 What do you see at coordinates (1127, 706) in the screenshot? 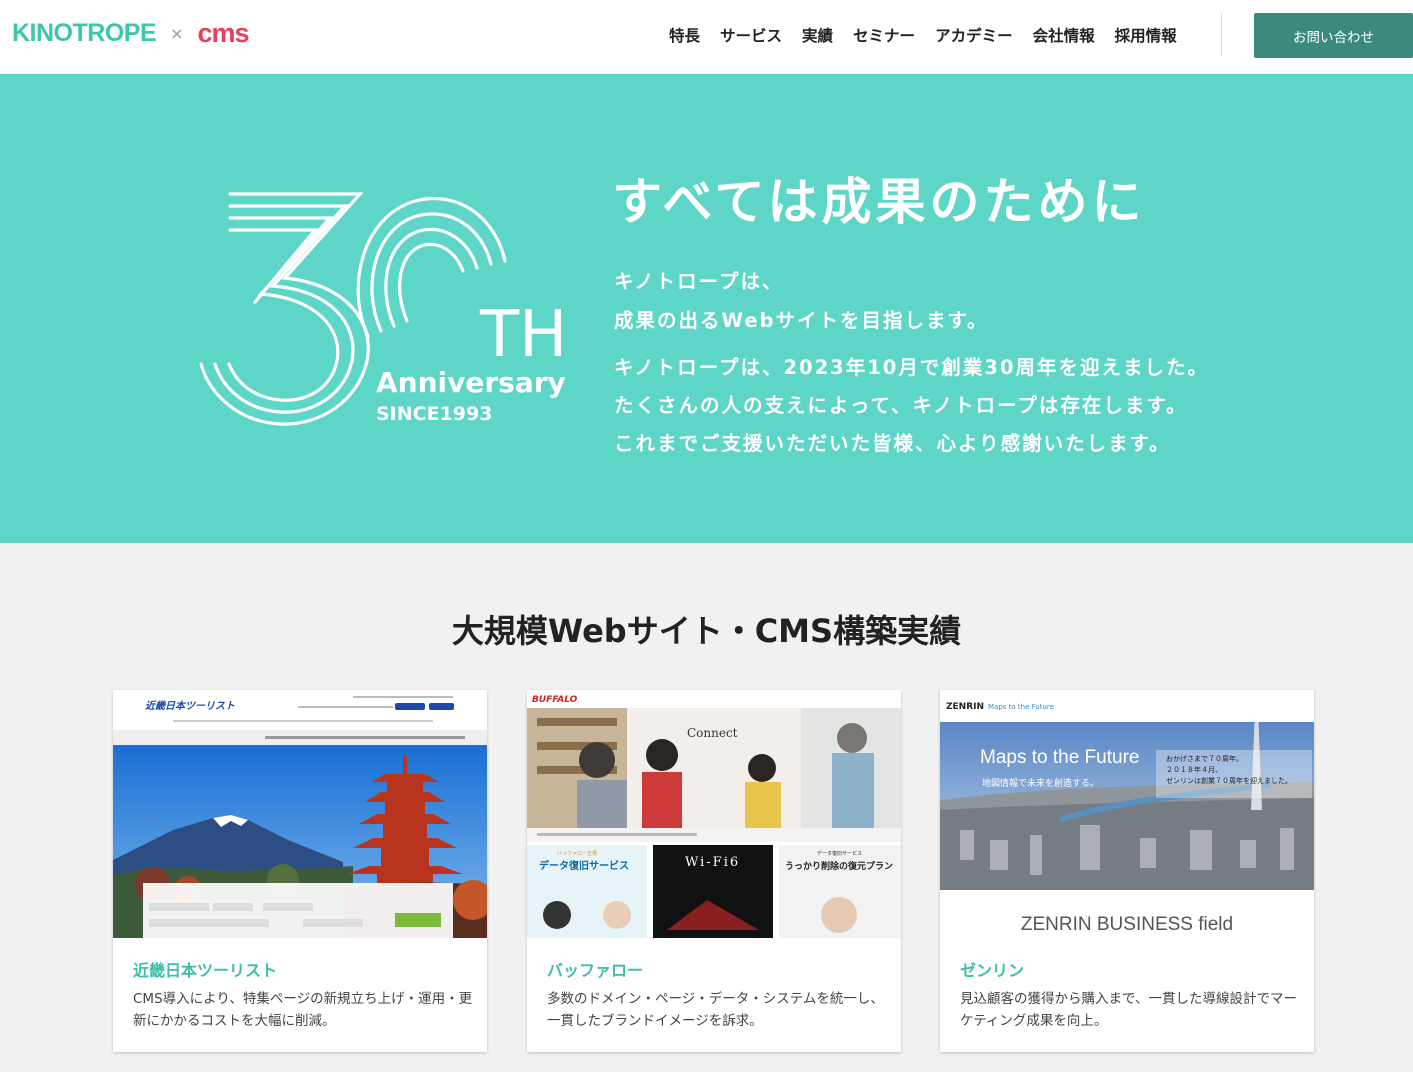
I see `zenrin-header: ZENRIN Maps to the Future` at bounding box center [1127, 706].